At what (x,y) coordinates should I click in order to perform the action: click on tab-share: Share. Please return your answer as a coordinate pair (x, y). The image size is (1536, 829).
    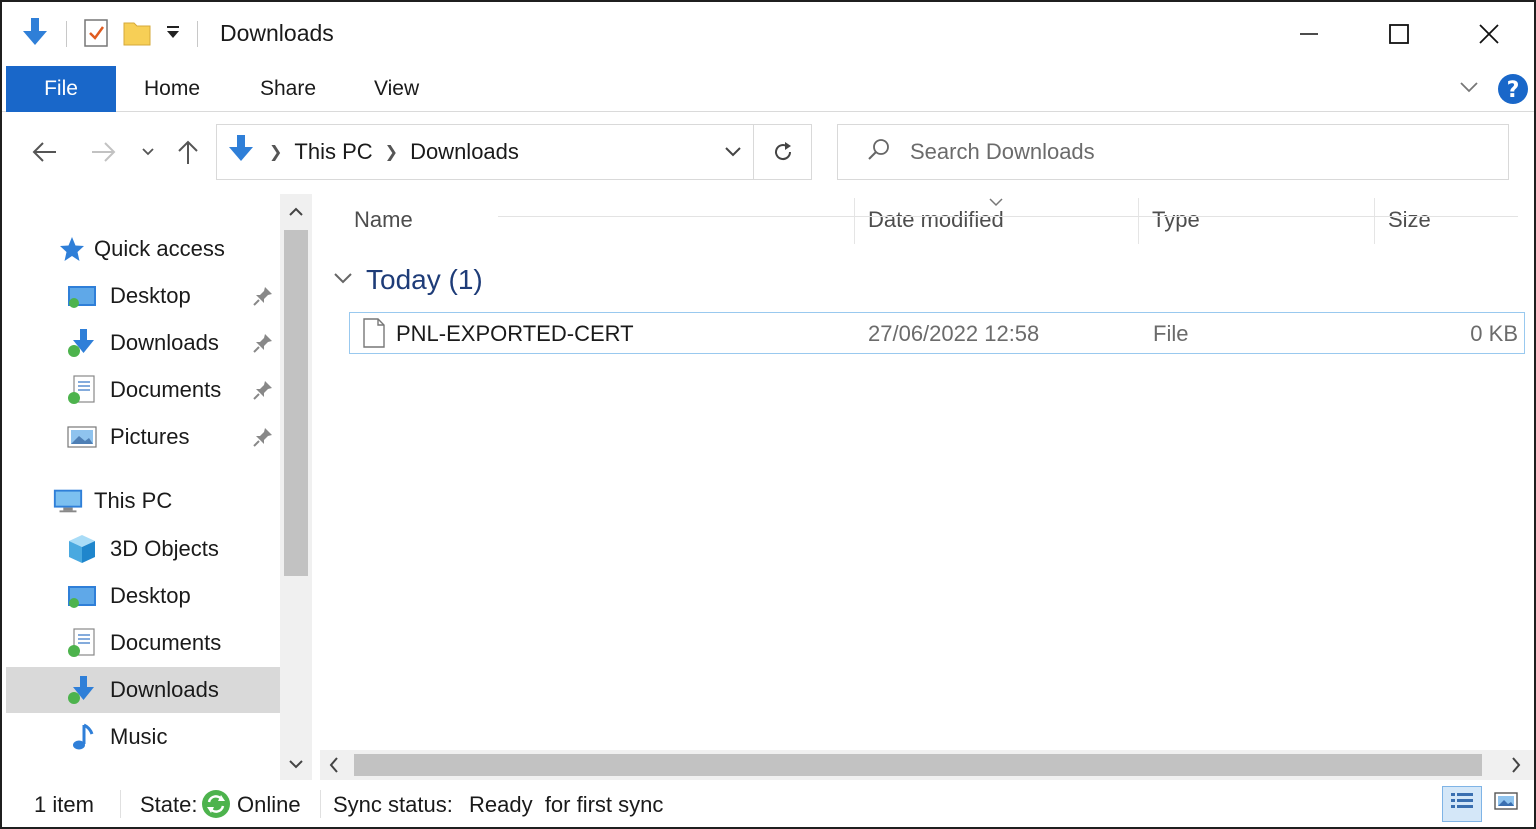
    Looking at the image, I should click on (288, 89).